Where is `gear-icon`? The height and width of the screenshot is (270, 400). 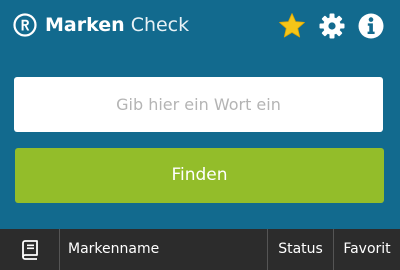
gear-icon is located at coordinates (332, 26).